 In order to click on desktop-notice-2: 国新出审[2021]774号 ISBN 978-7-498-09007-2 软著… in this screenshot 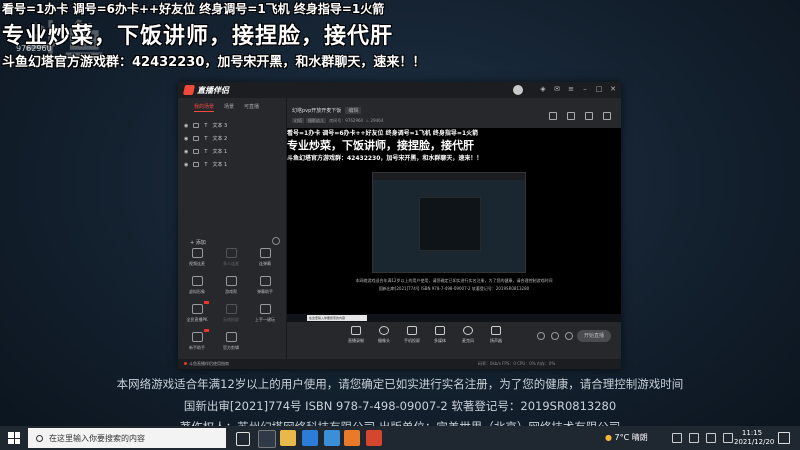, I will do `click(400, 406)`.